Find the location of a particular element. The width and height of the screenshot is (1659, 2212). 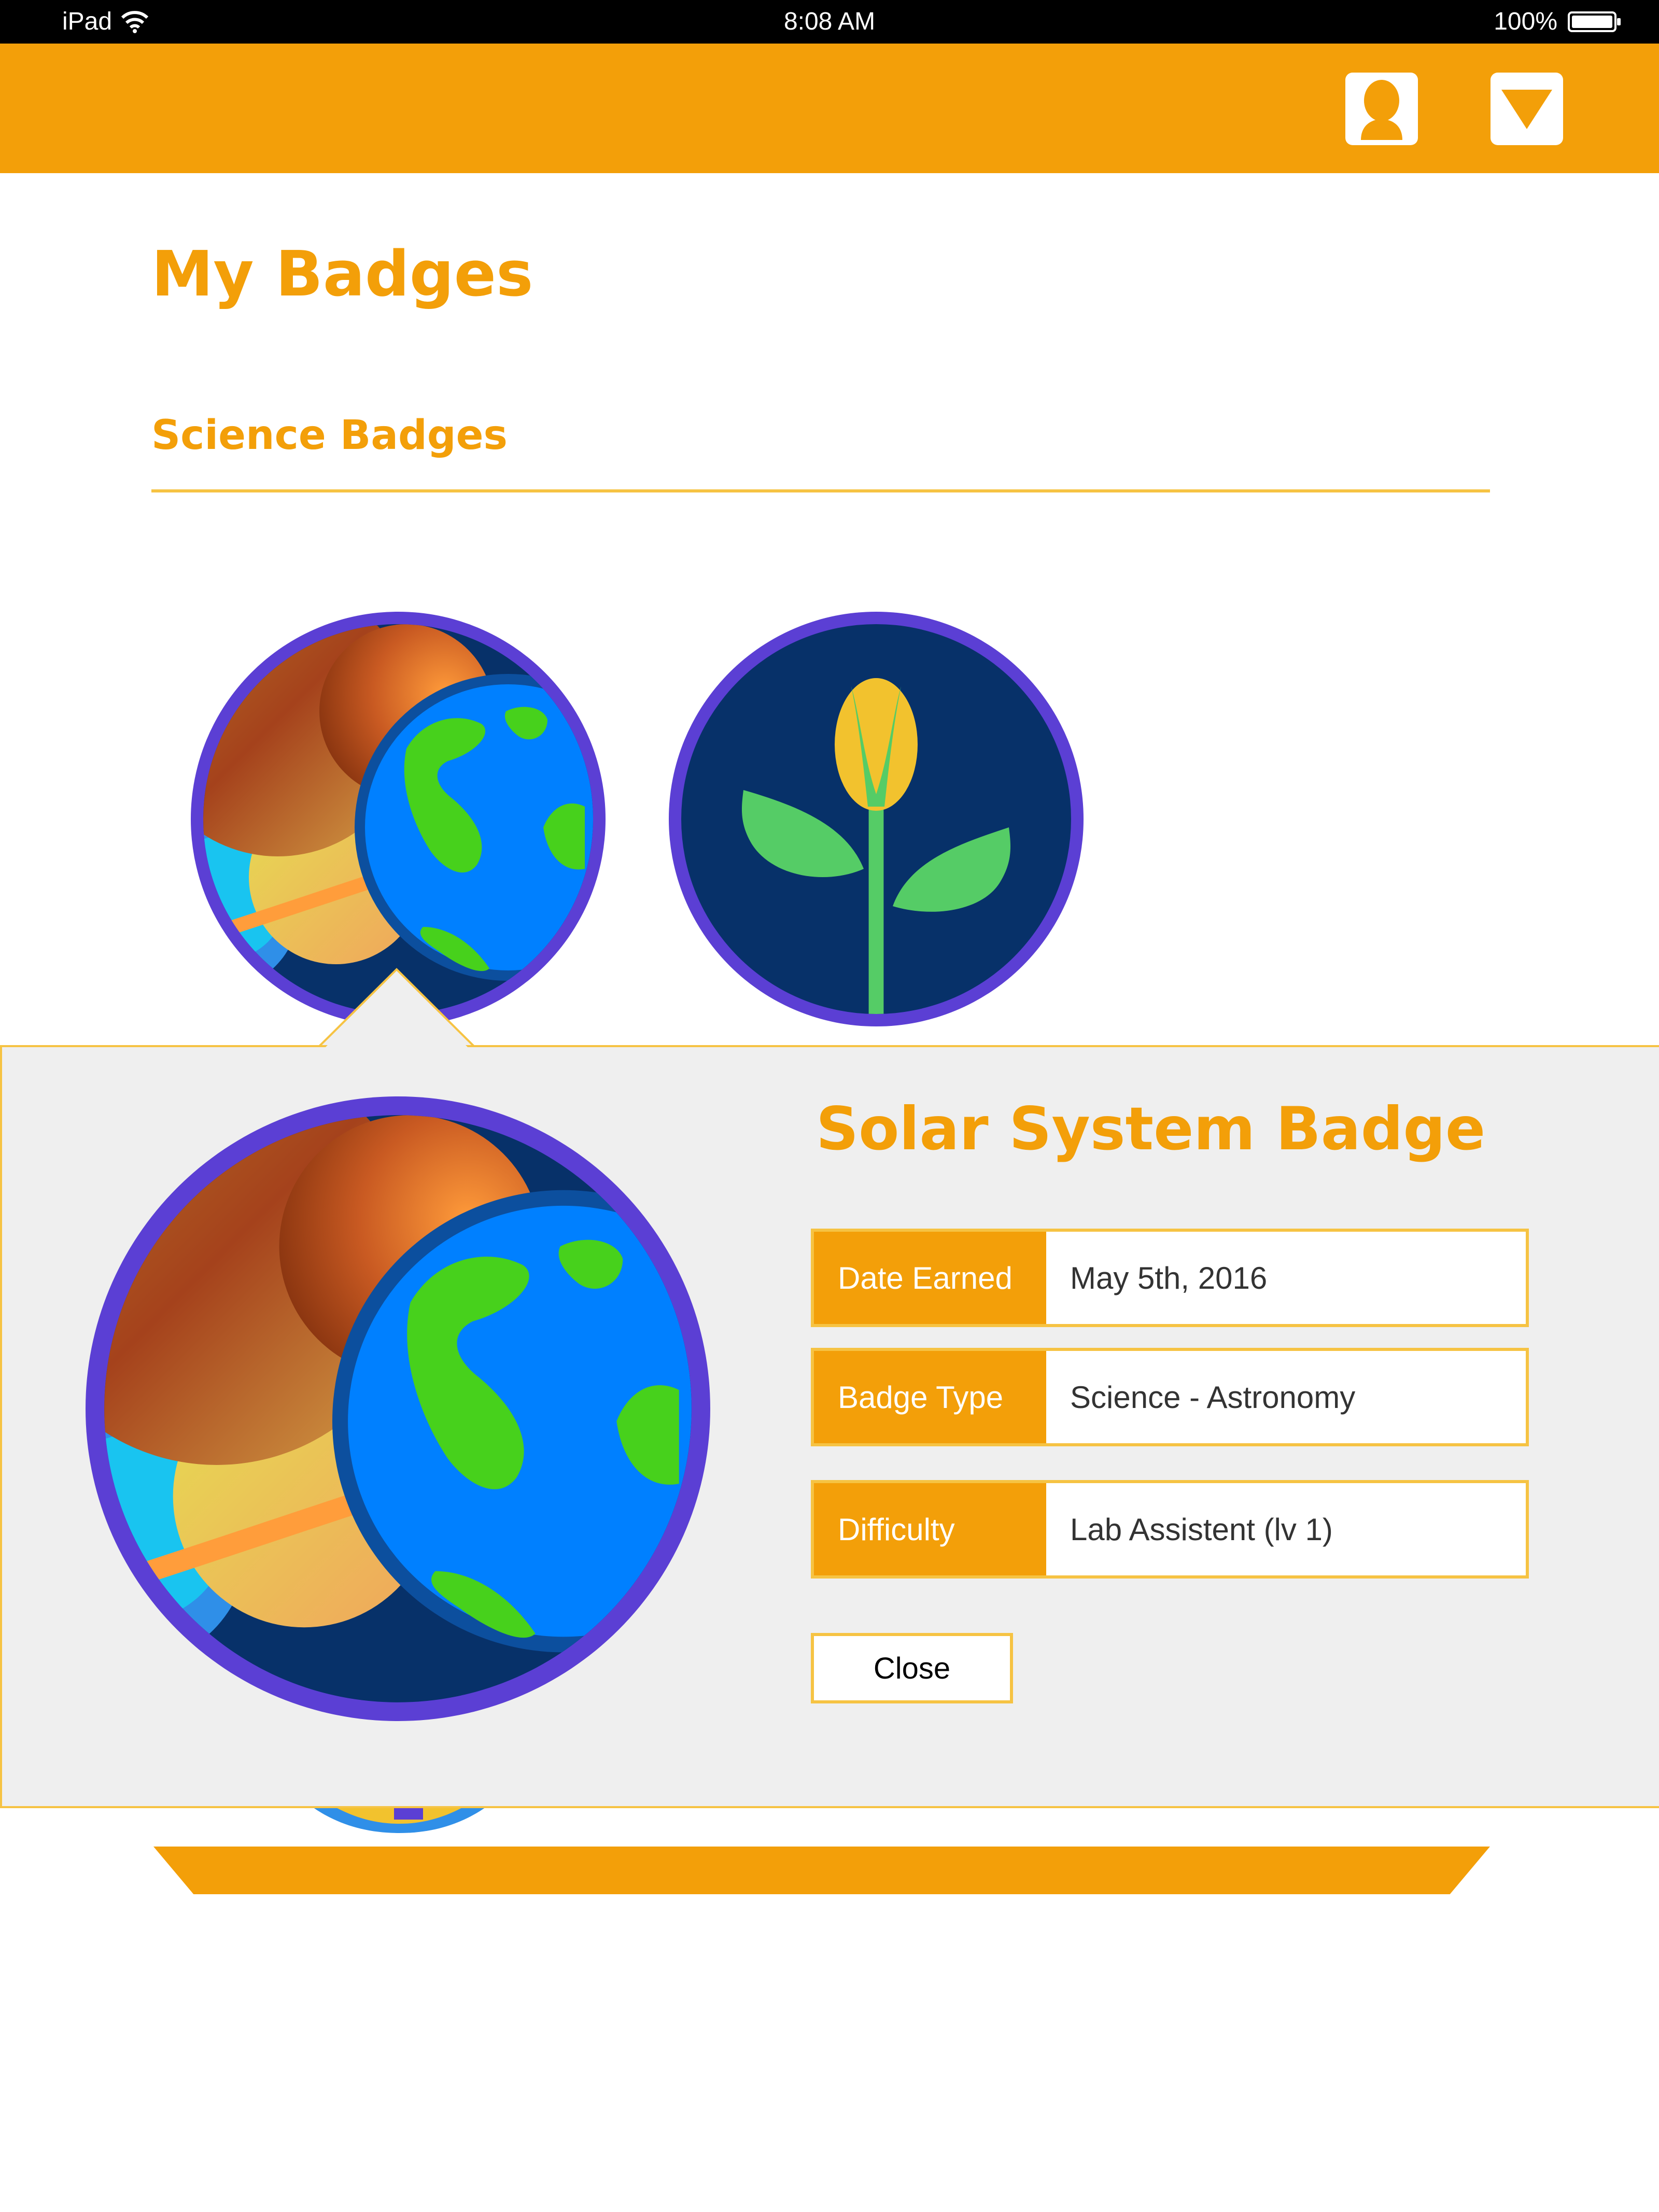

info-value: May 5th, 2016 is located at coordinates (1169, 1277).